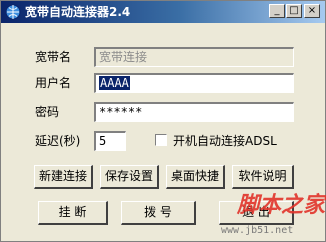 This screenshot has height=242, width=326. Describe the element at coordinates (194, 57) in the screenshot. I see `account-name-field: 宽带连接` at that location.